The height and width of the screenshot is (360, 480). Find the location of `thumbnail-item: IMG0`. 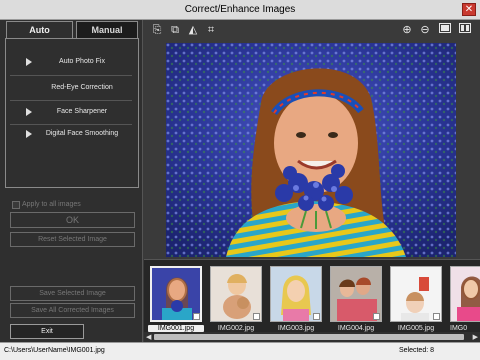

thumbnail-item: IMG0 is located at coordinates (464, 299).